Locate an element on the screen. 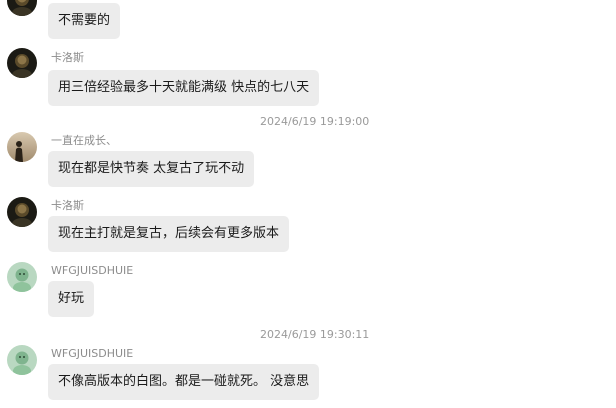 The height and width of the screenshot is (408, 616). message-text: 现在主打就是复古，后续会有更多版本 is located at coordinates (169, 233).